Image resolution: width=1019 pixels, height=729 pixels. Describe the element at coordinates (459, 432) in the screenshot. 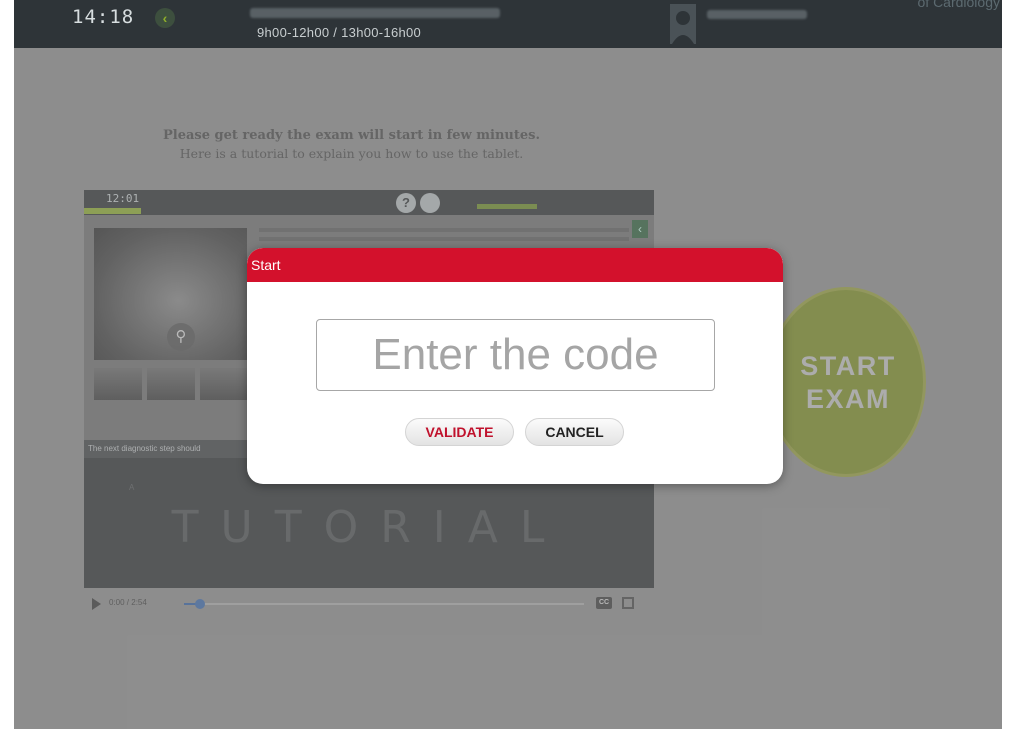

I see `validate-button: VALIDATE` at that location.